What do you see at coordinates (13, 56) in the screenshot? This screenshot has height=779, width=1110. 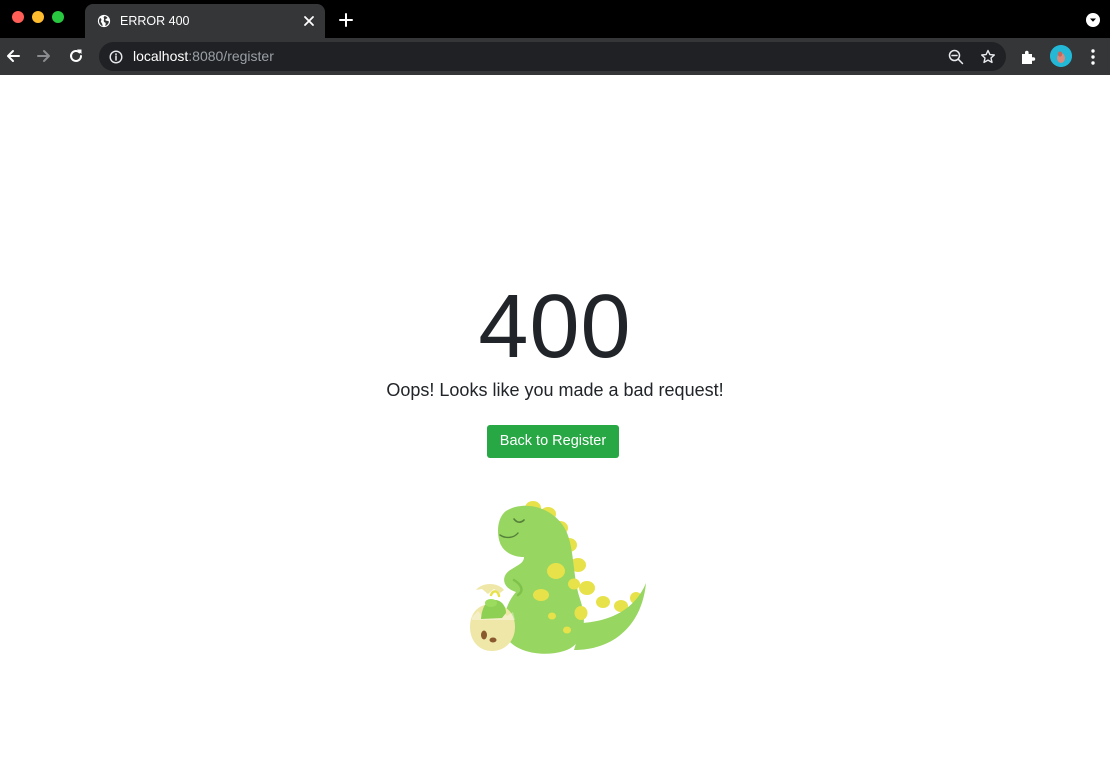 I see `back-arrow-icon` at bounding box center [13, 56].